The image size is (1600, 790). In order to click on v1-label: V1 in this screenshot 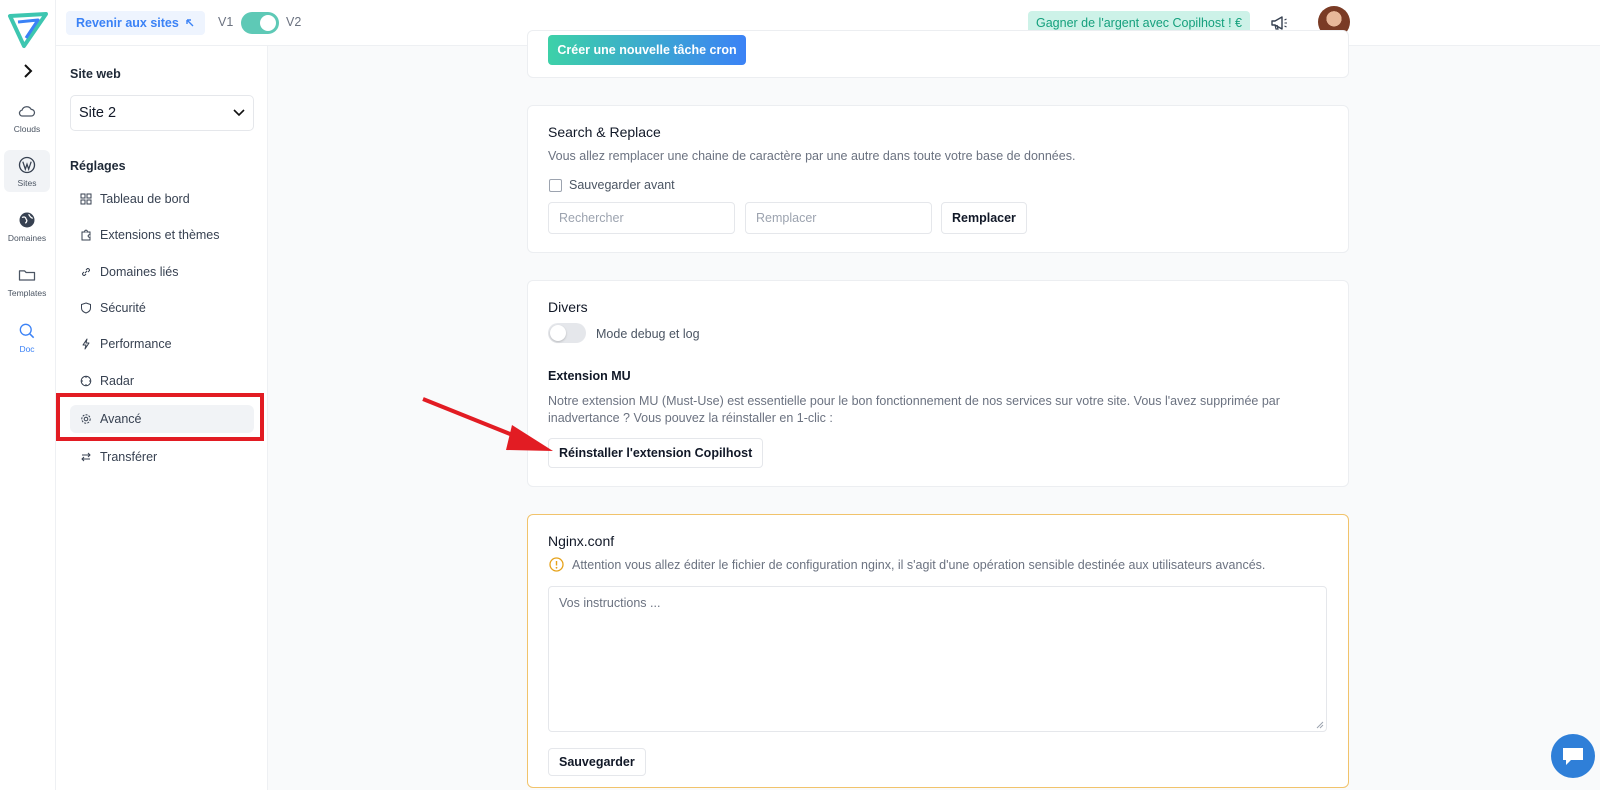, I will do `click(226, 22)`.